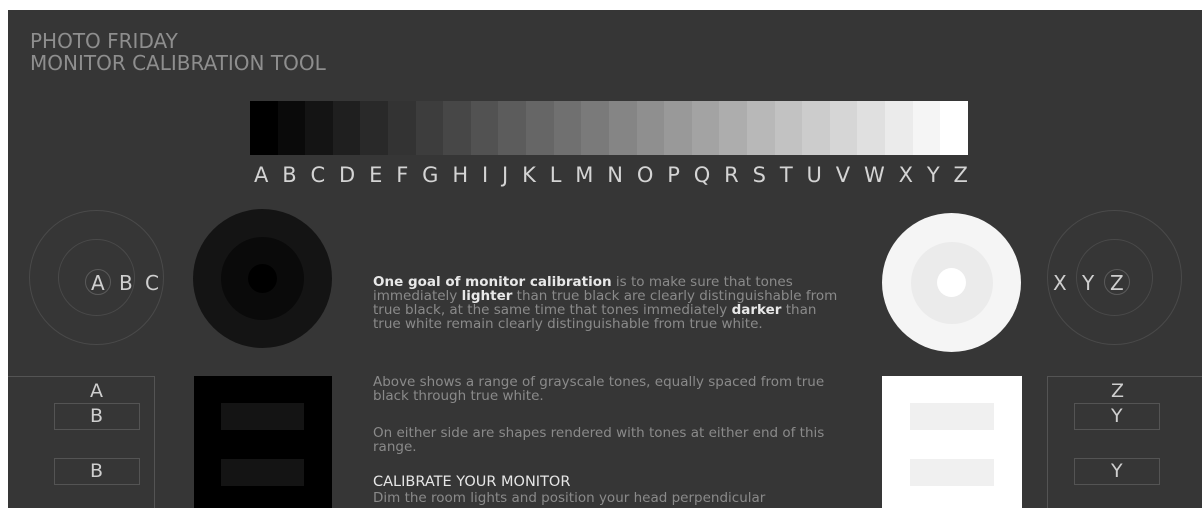  Describe the element at coordinates (1117, 416) in the screenshot. I see `right-box-letter-y1: Y` at that location.